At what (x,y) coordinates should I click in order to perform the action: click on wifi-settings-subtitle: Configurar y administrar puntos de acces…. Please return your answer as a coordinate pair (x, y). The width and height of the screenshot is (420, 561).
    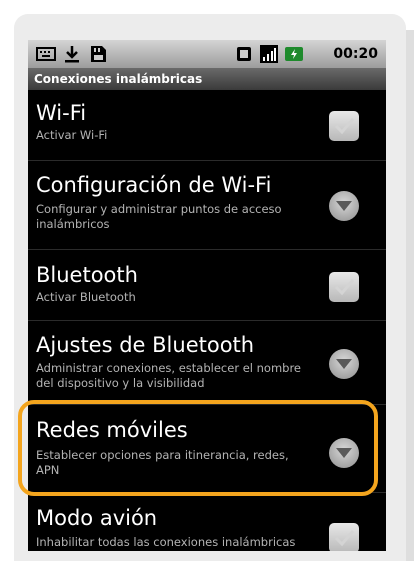
    Looking at the image, I should click on (159, 216).